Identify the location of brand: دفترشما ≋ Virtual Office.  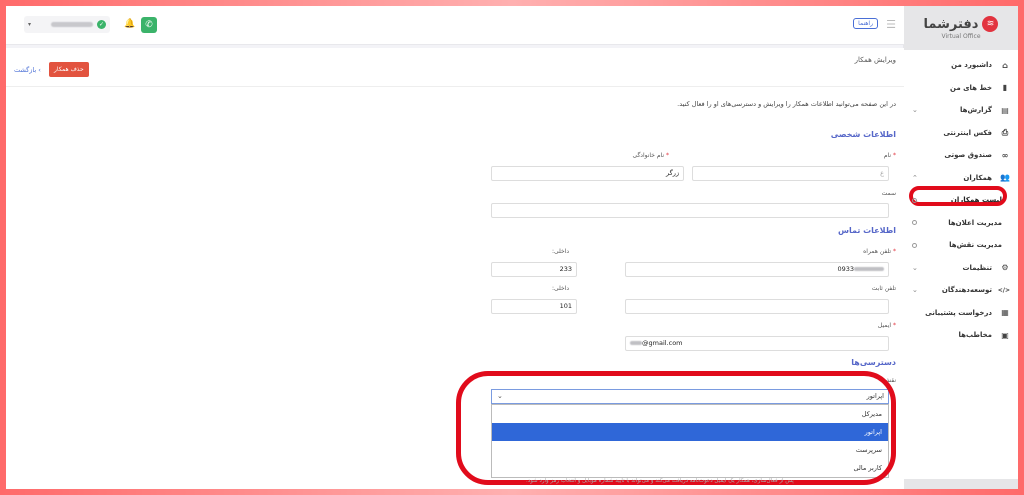
(961, 28).